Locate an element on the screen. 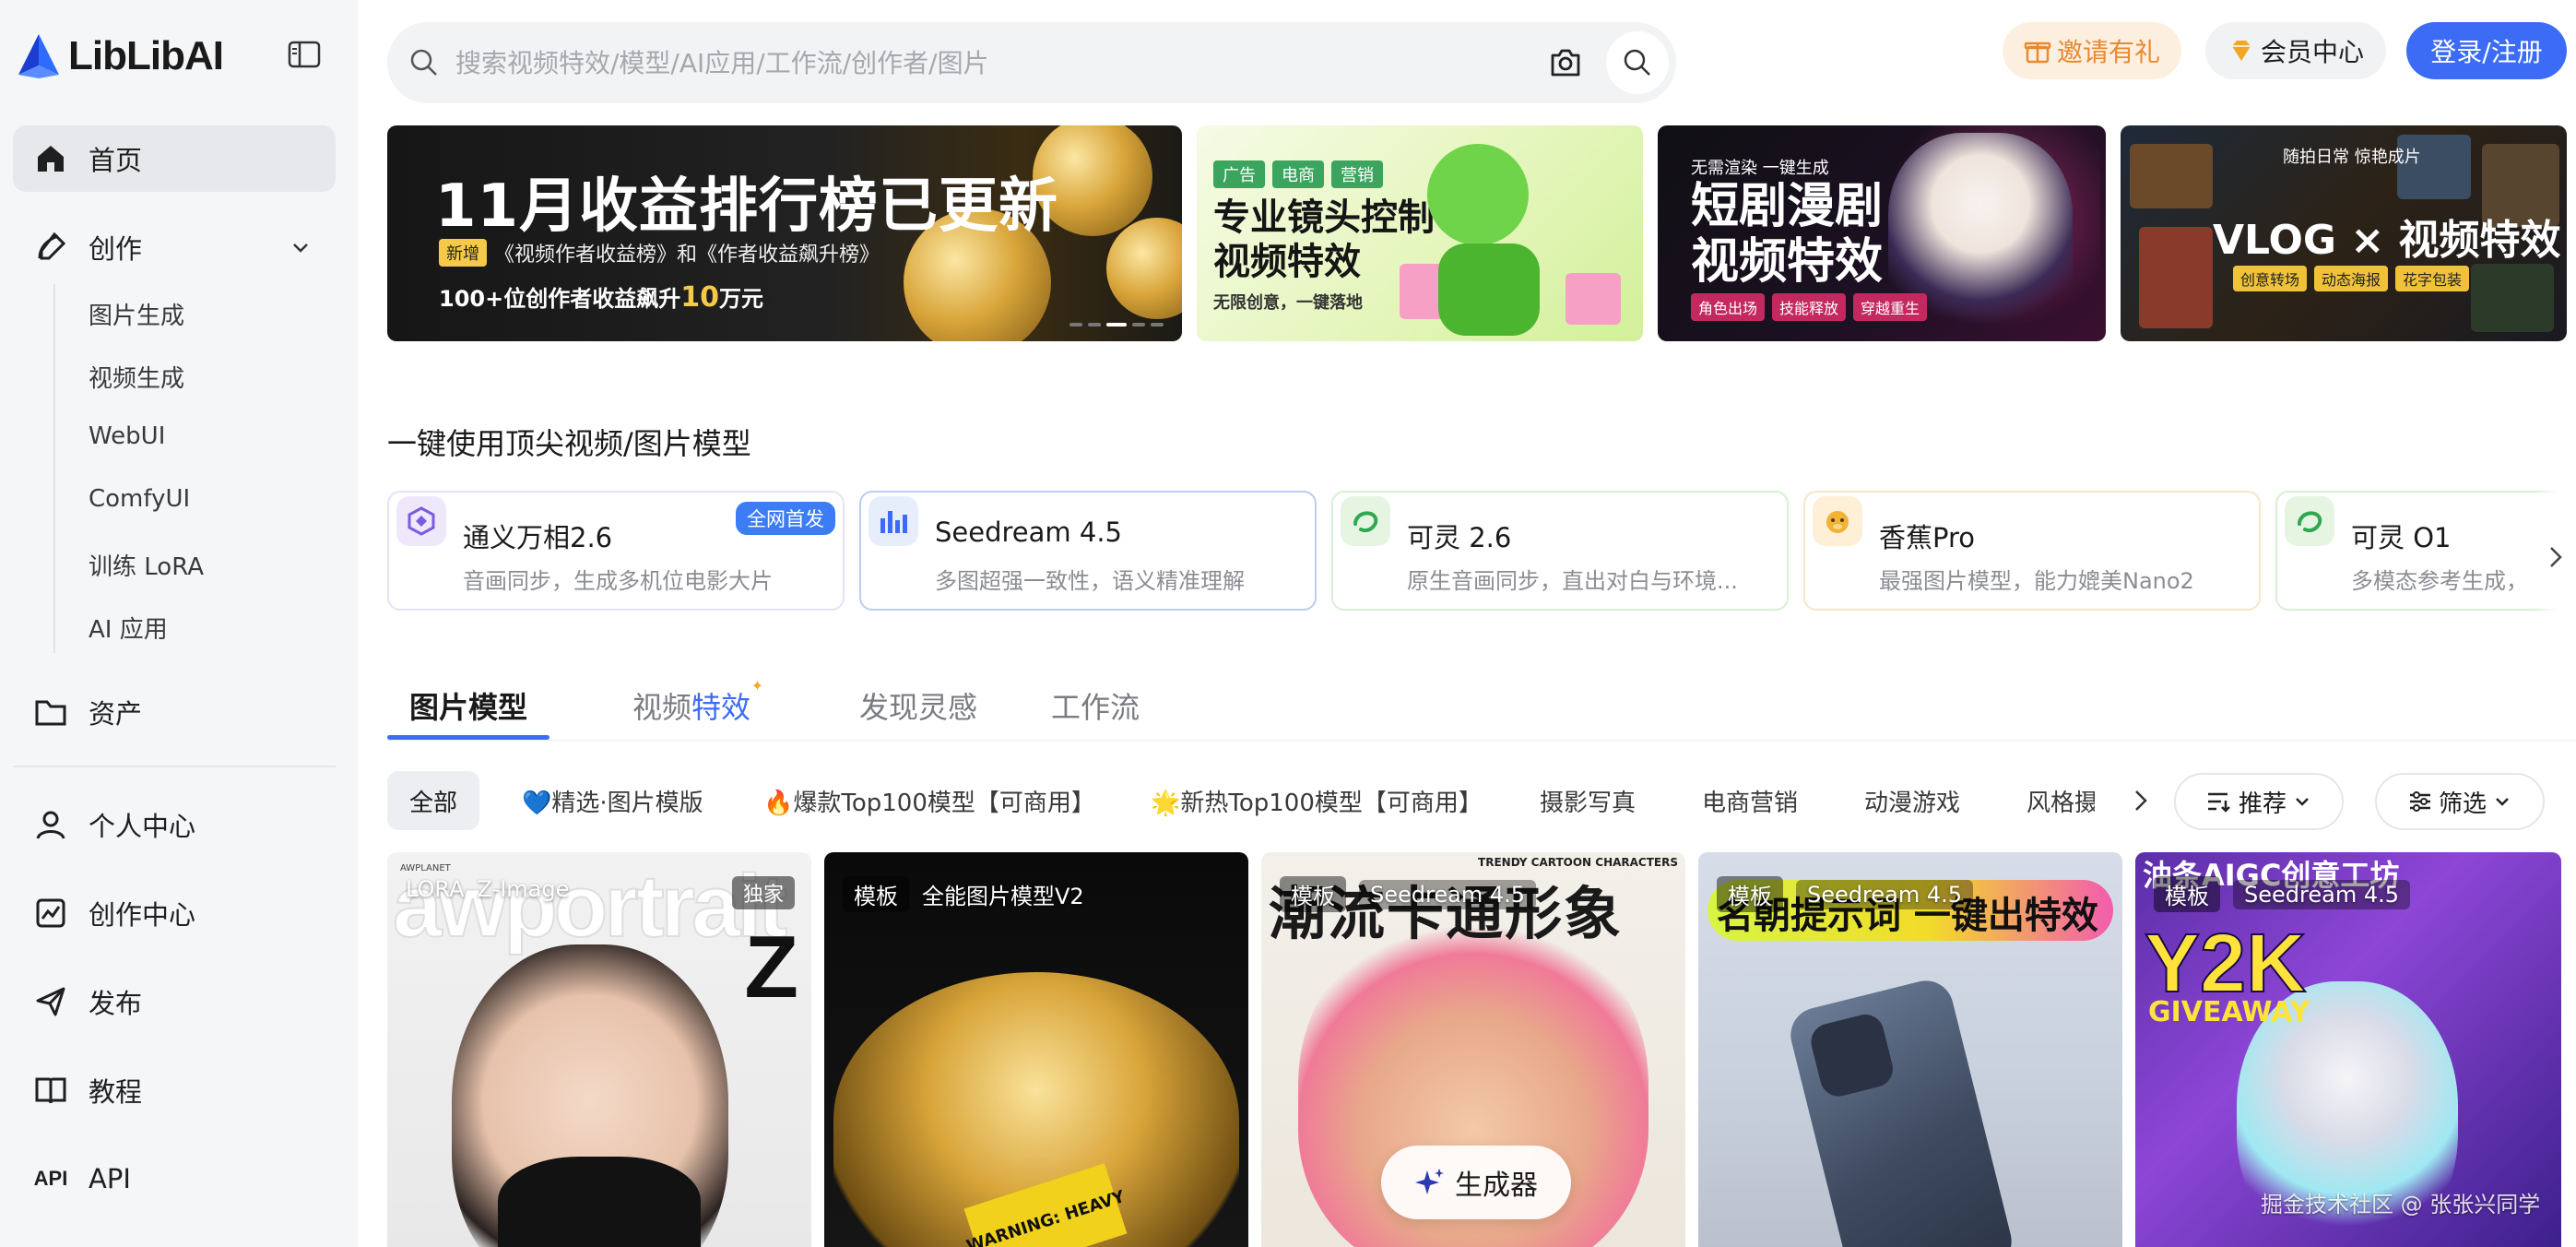 The height and width of the screenshot is (1247, 2576). carousel-next-button is located at coordinates (2555, 558).